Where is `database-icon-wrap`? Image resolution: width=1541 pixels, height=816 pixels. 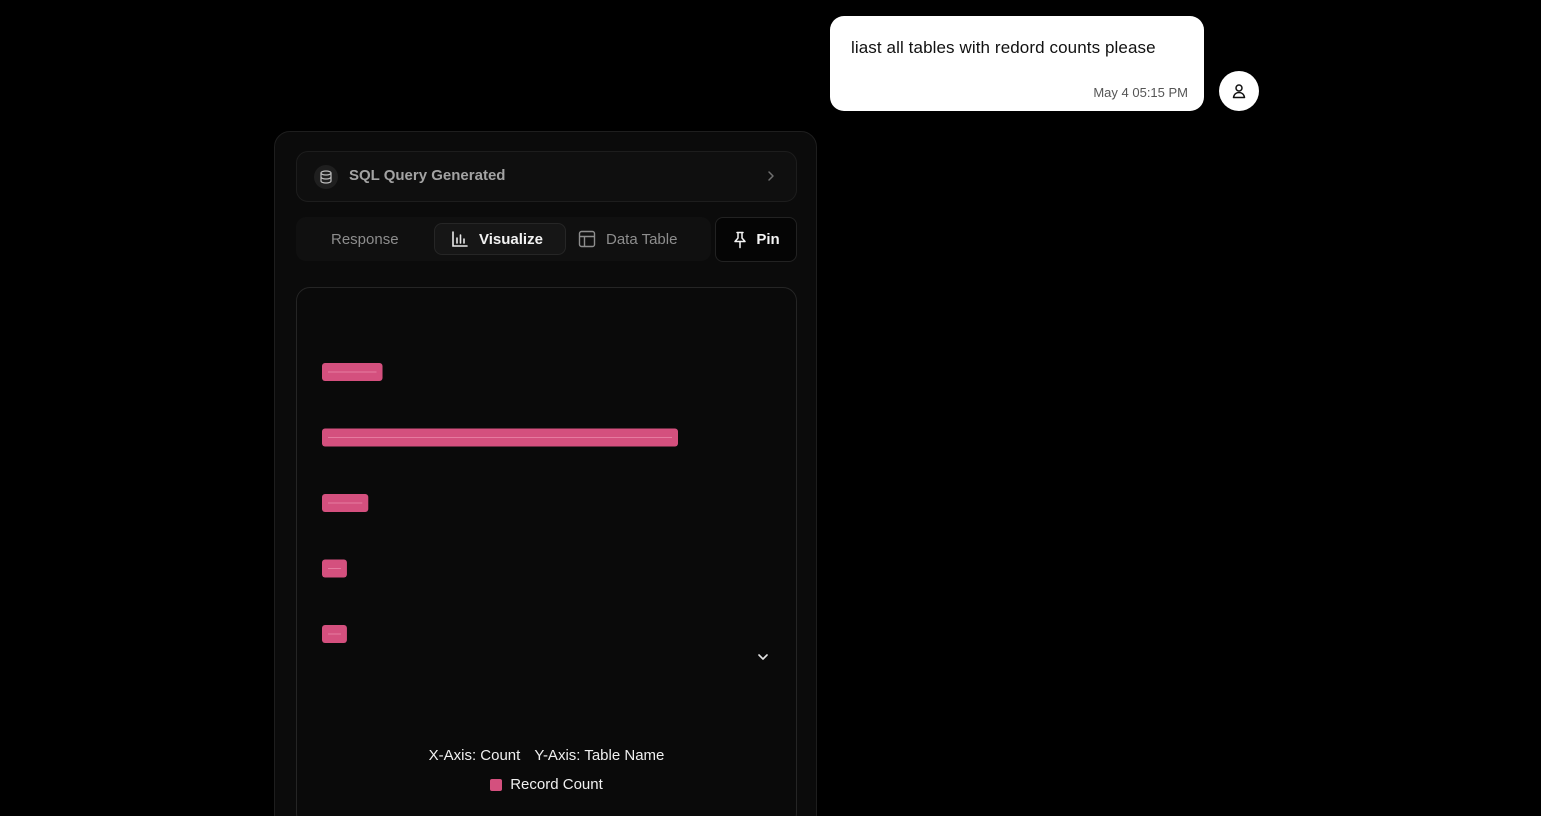 database-icon-wrap is located at coordinates (326, 177).